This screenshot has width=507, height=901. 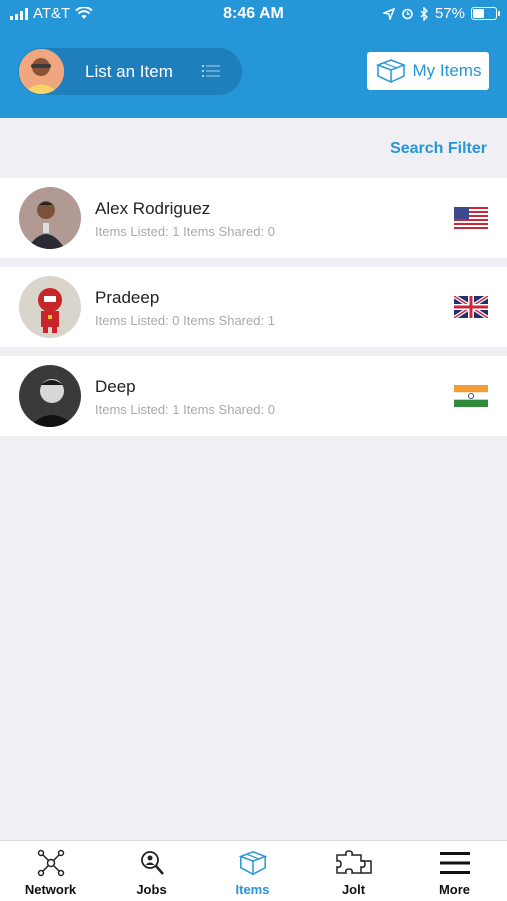 What do you see at coordinates (50, 863) in the screenshot?
I see `network-icon` at bounding box center [50, 863].